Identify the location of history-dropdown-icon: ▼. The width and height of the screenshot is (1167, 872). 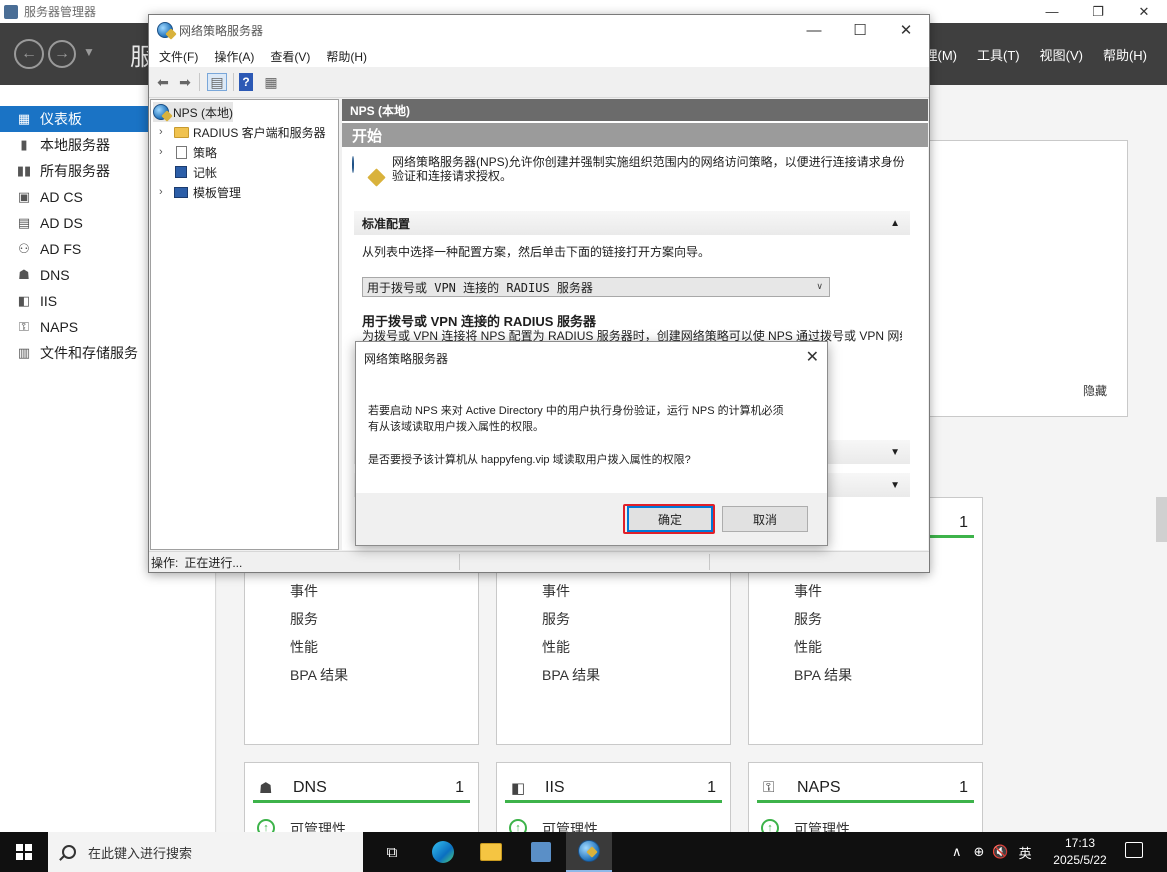
(89, 52).